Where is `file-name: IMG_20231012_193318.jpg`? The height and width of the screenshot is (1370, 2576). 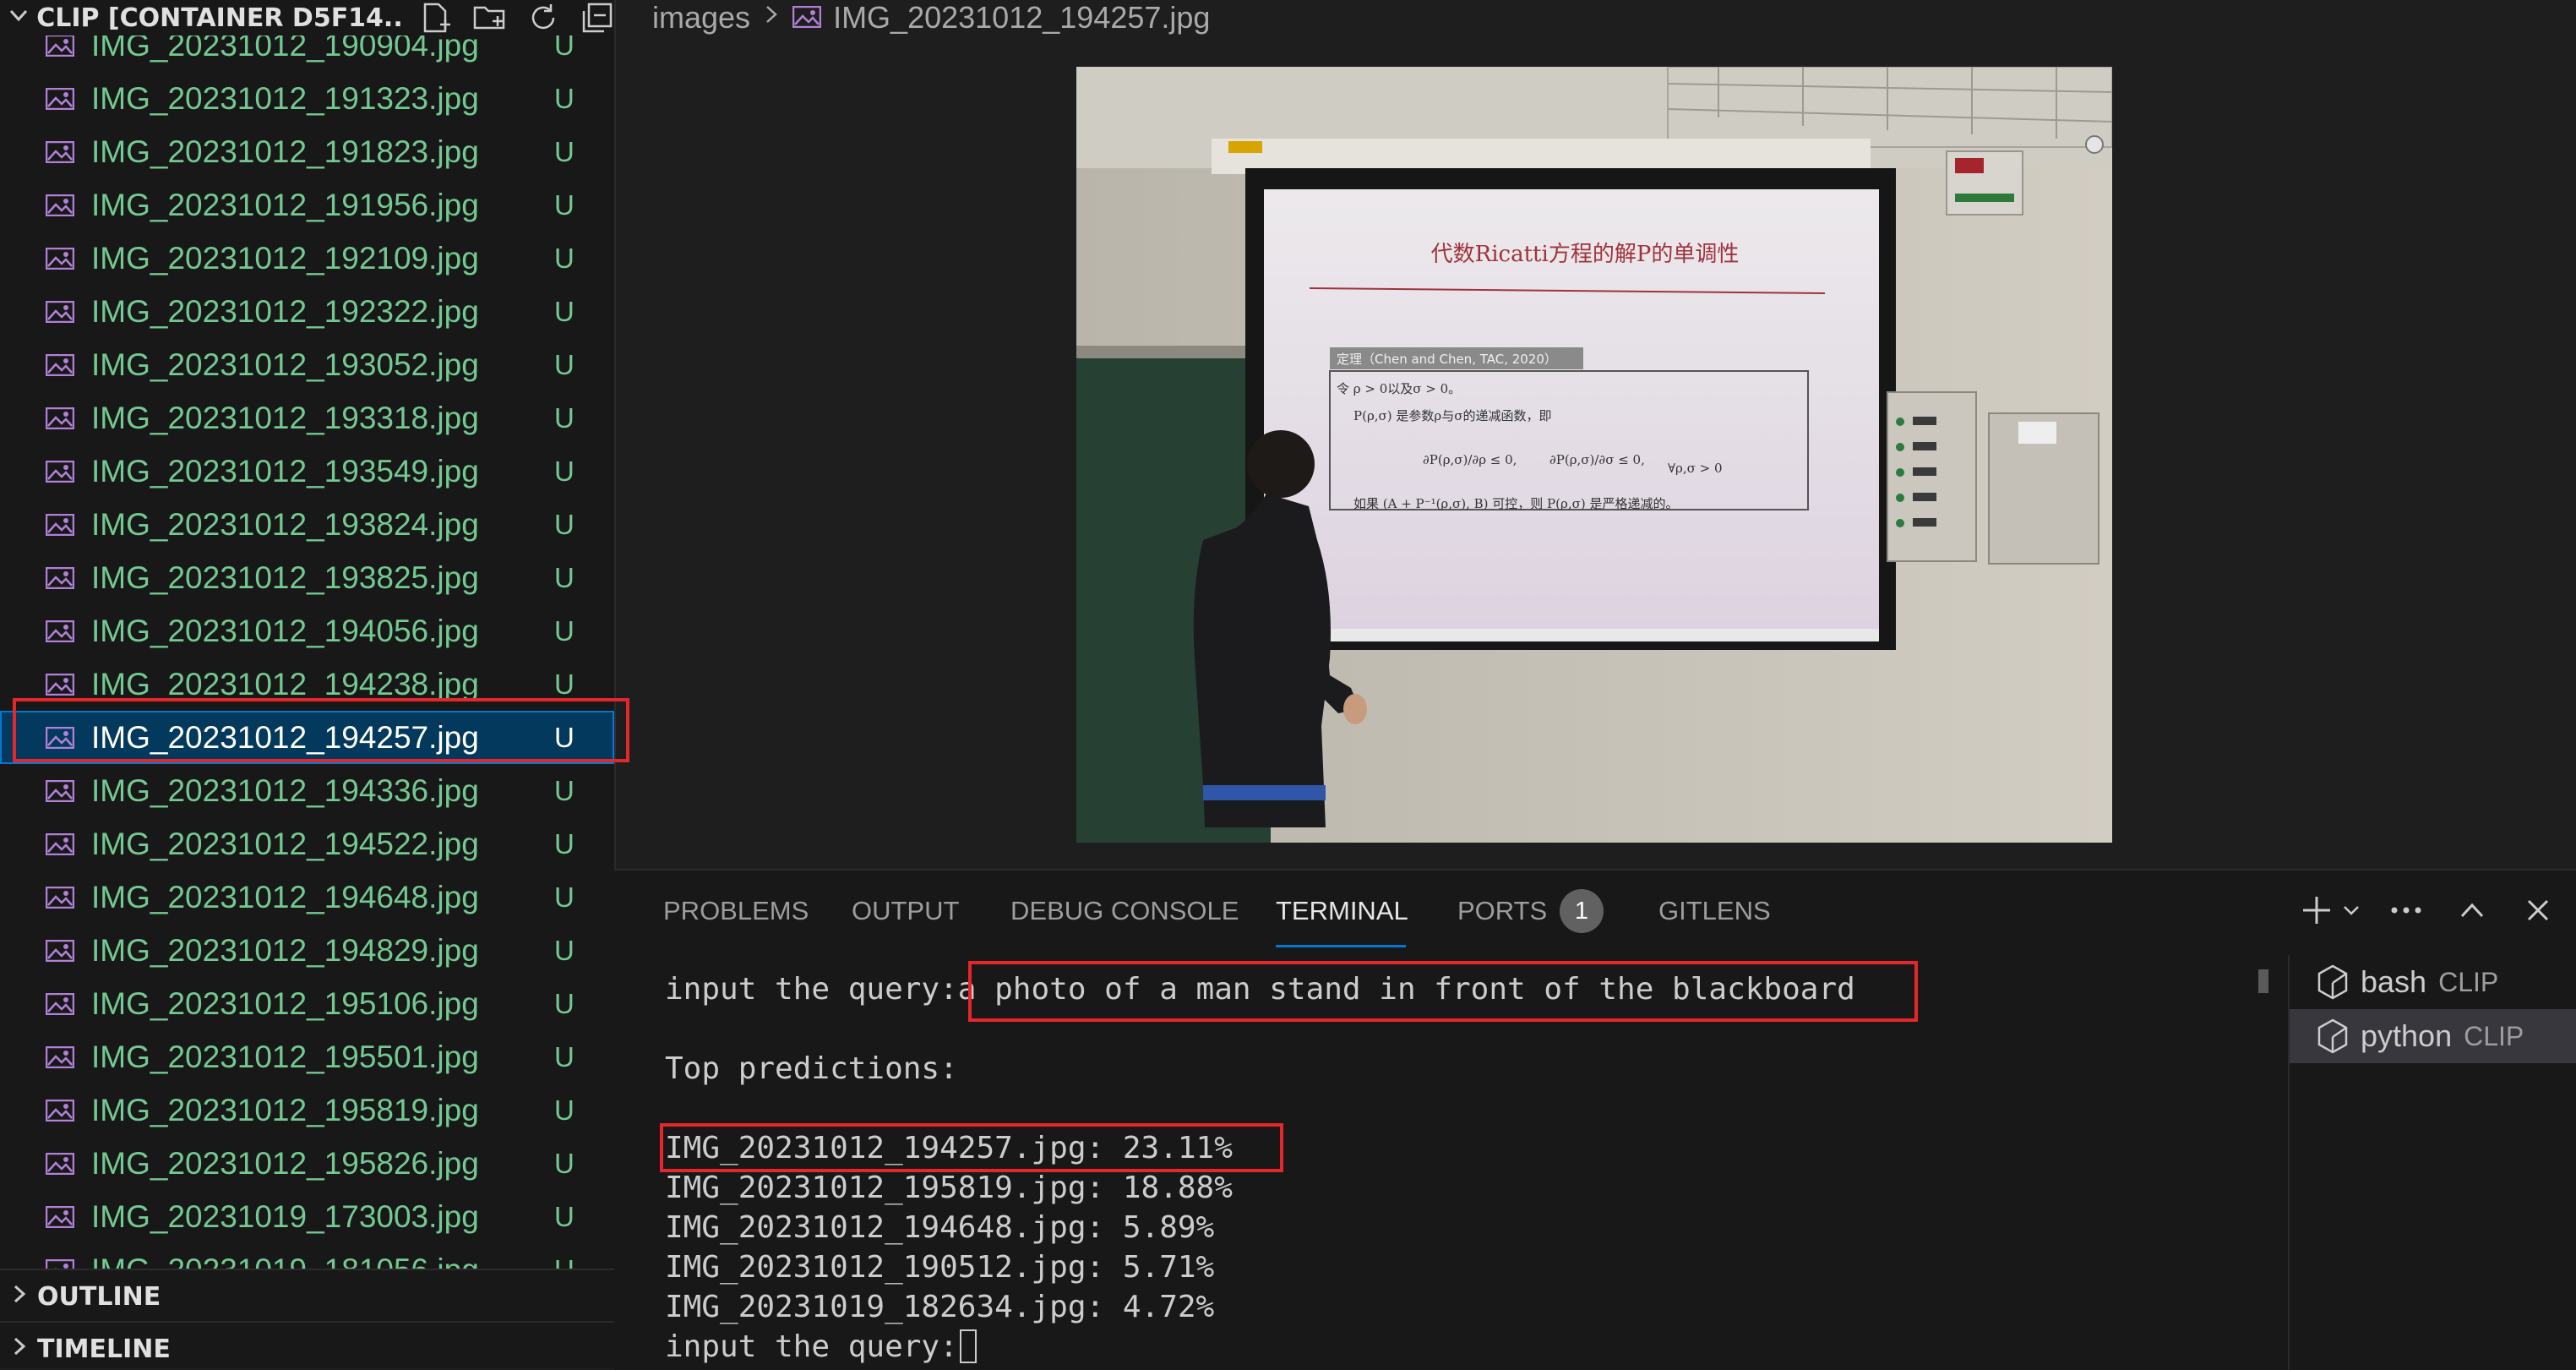
file-name: IMG_20231012_193318.jpg is located at coordinates (285, 417).